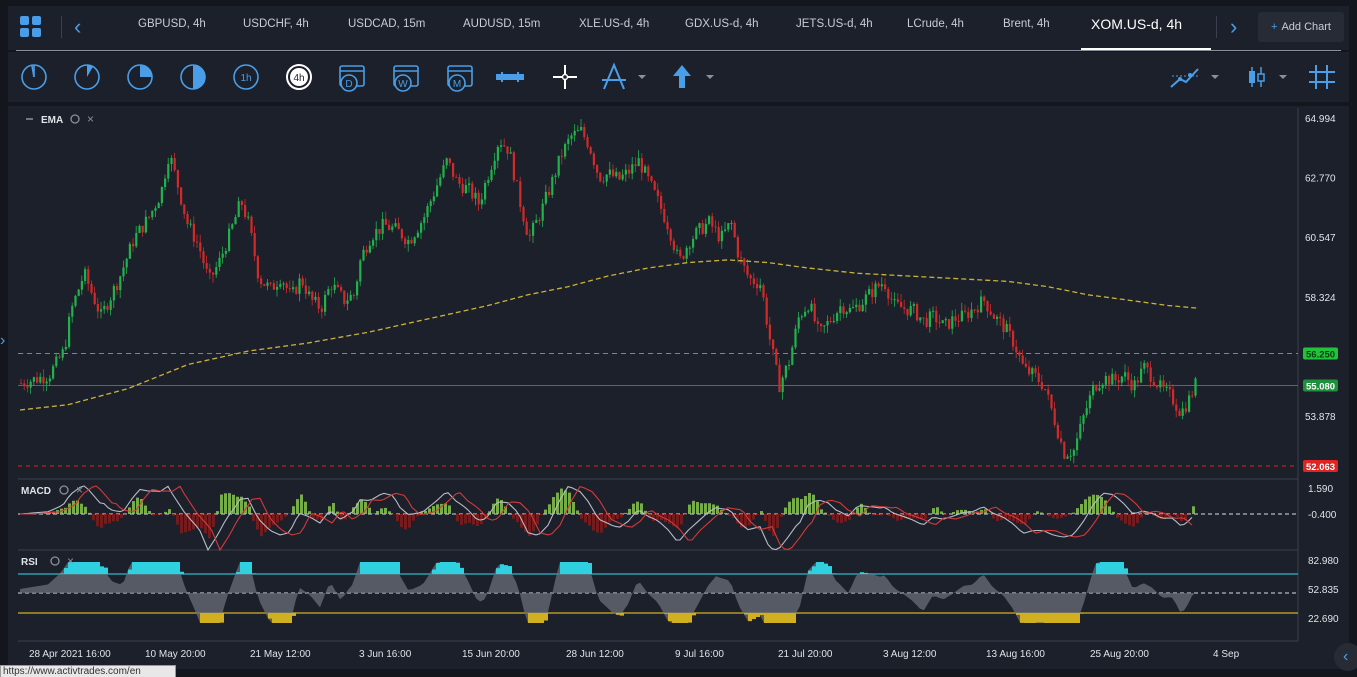 The image size is (1357, 677). What do you see at coordinates (1272, 77) in the screenshot?
I see `candle-type-icon` at bounding box center [1272, 77].